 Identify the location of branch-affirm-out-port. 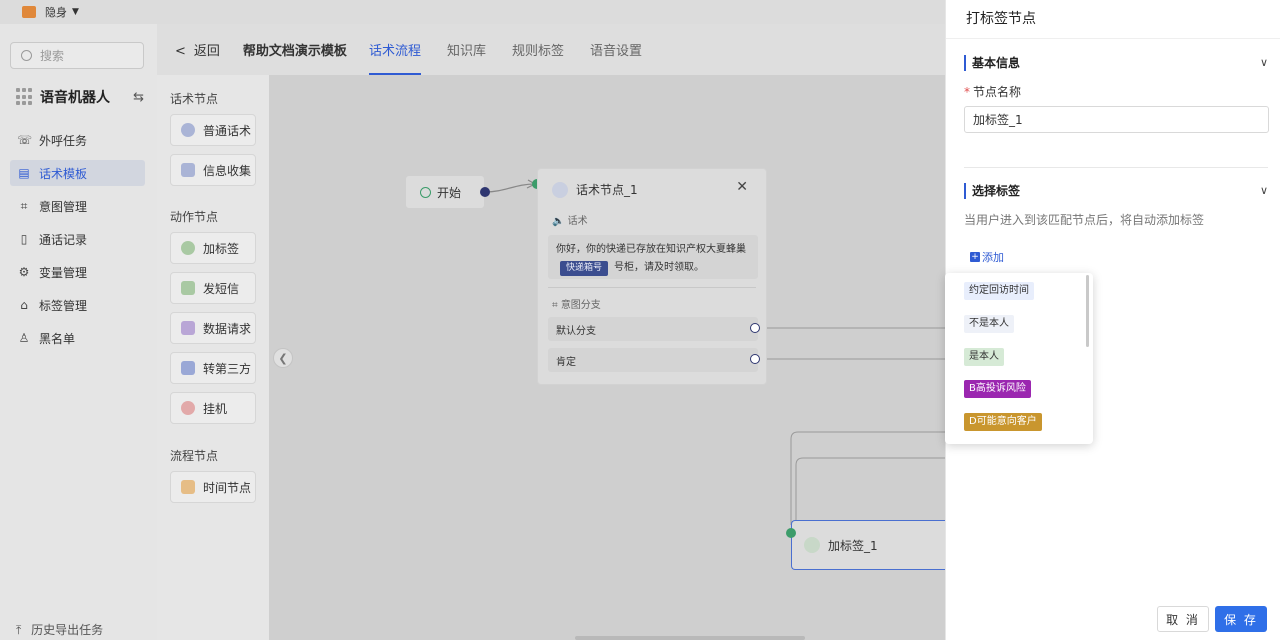
(755, 359).